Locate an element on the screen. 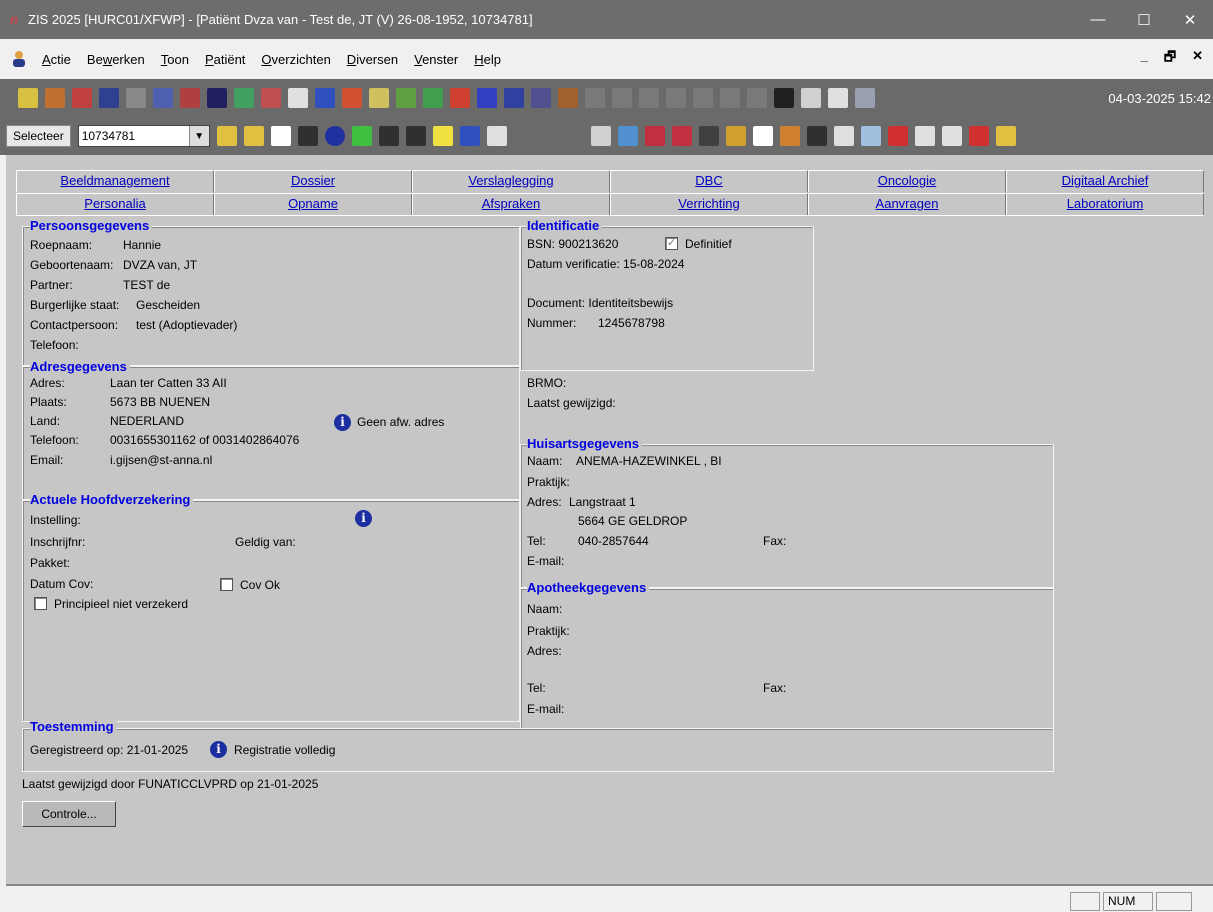 This screenshot has width=1213, height=912. open-folder-icon is located at coordinates (226, 136).